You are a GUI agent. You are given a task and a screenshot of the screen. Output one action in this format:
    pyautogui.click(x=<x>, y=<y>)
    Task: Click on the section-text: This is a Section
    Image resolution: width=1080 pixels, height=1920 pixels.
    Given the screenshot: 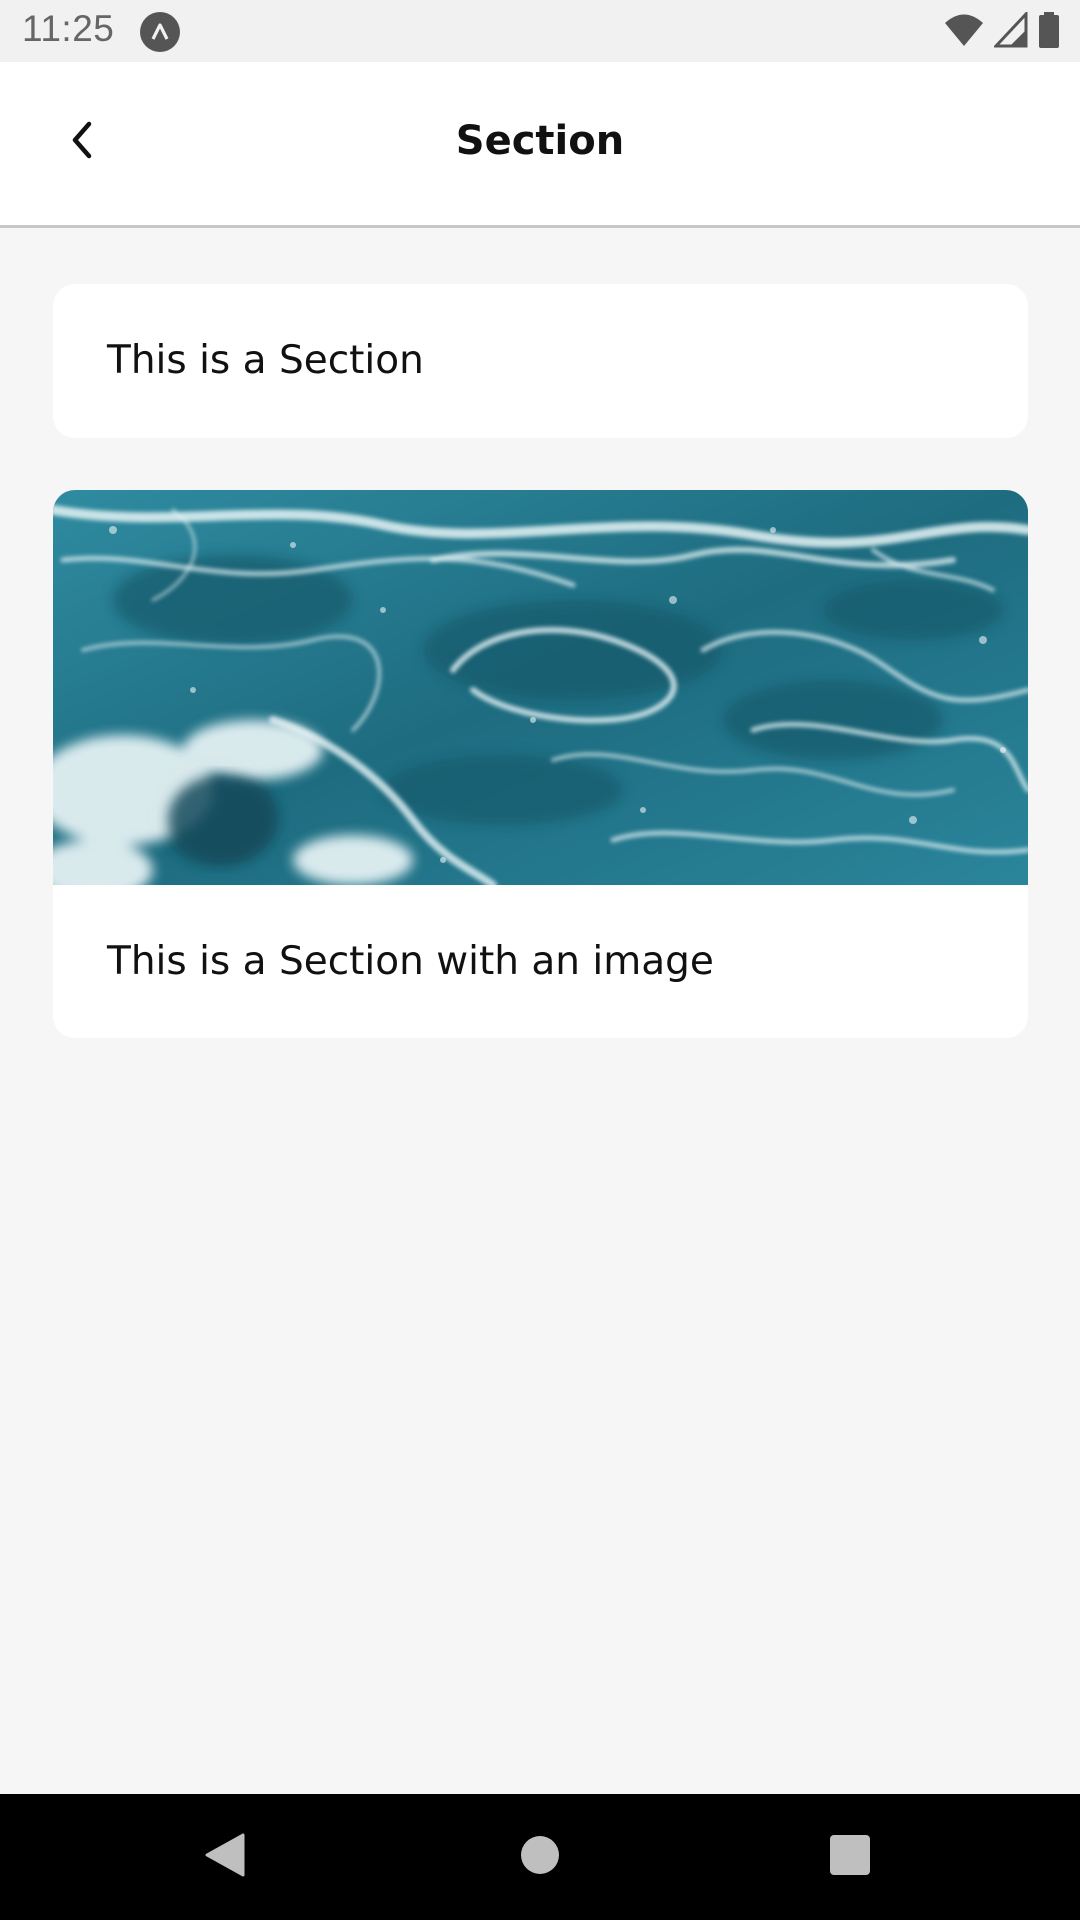 What is the action you would take?
    pyautogui.click(x=265, y=360)
    